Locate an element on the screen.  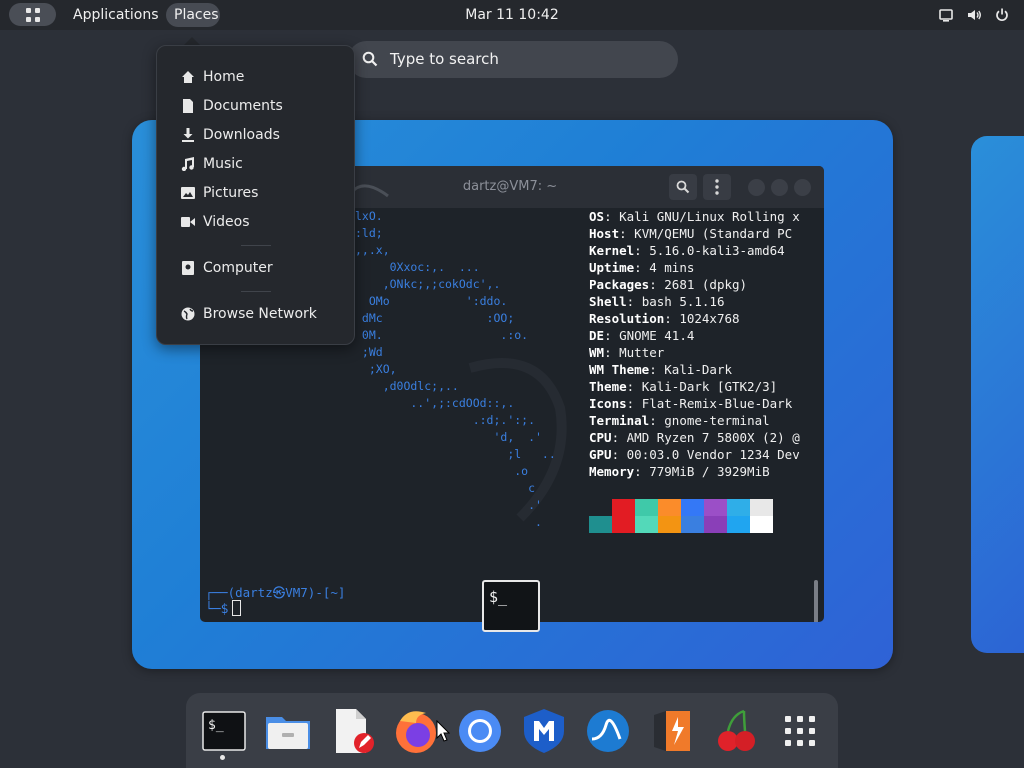
grid-icon is located at coordinates (32, 14).